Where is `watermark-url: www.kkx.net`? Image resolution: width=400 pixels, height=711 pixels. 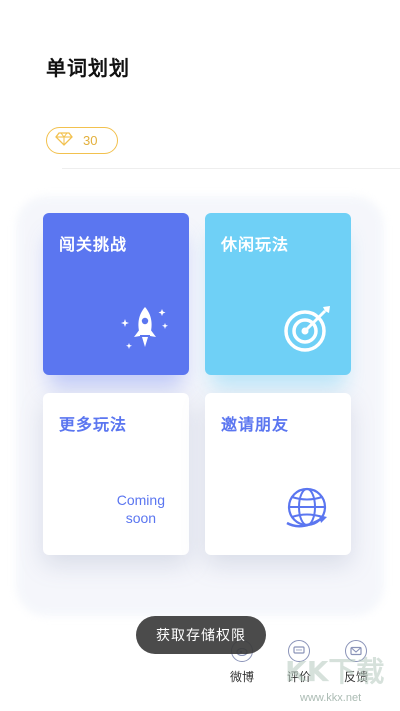
watermark-url: www.kkx.net is located at coordinates (331, 698).